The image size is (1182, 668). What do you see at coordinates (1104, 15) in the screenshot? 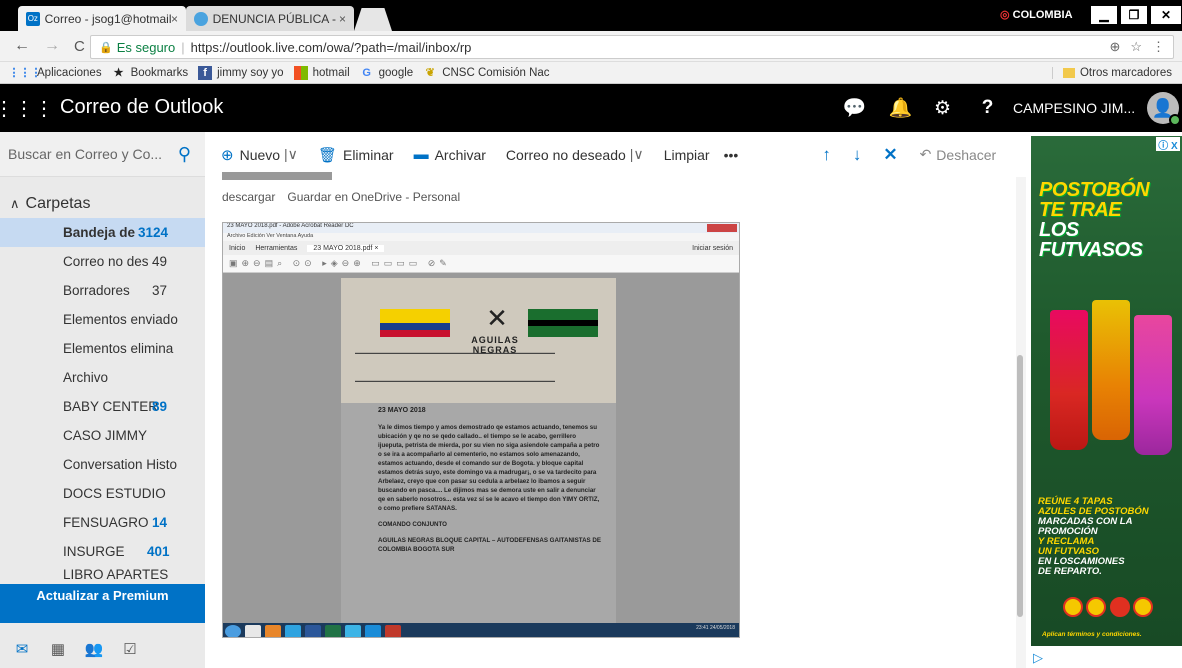
I see `minimize-button: ▁` at bounding box center [1104, 15].